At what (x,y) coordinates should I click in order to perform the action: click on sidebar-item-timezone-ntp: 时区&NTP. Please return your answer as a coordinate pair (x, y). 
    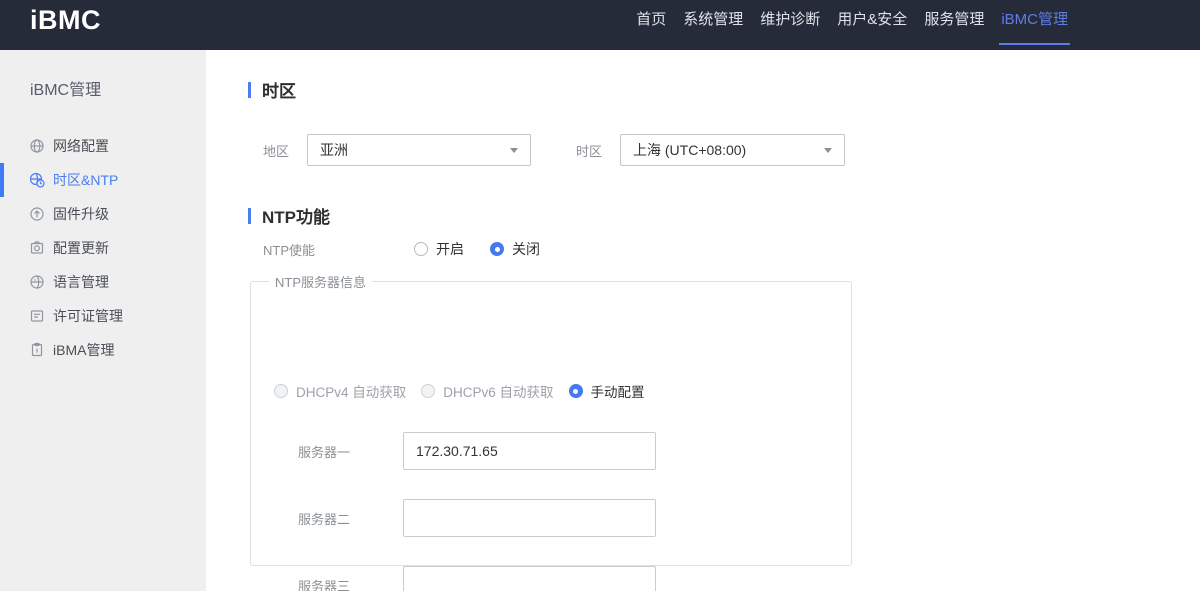
    Looking at the image, I should click on (103, 180).